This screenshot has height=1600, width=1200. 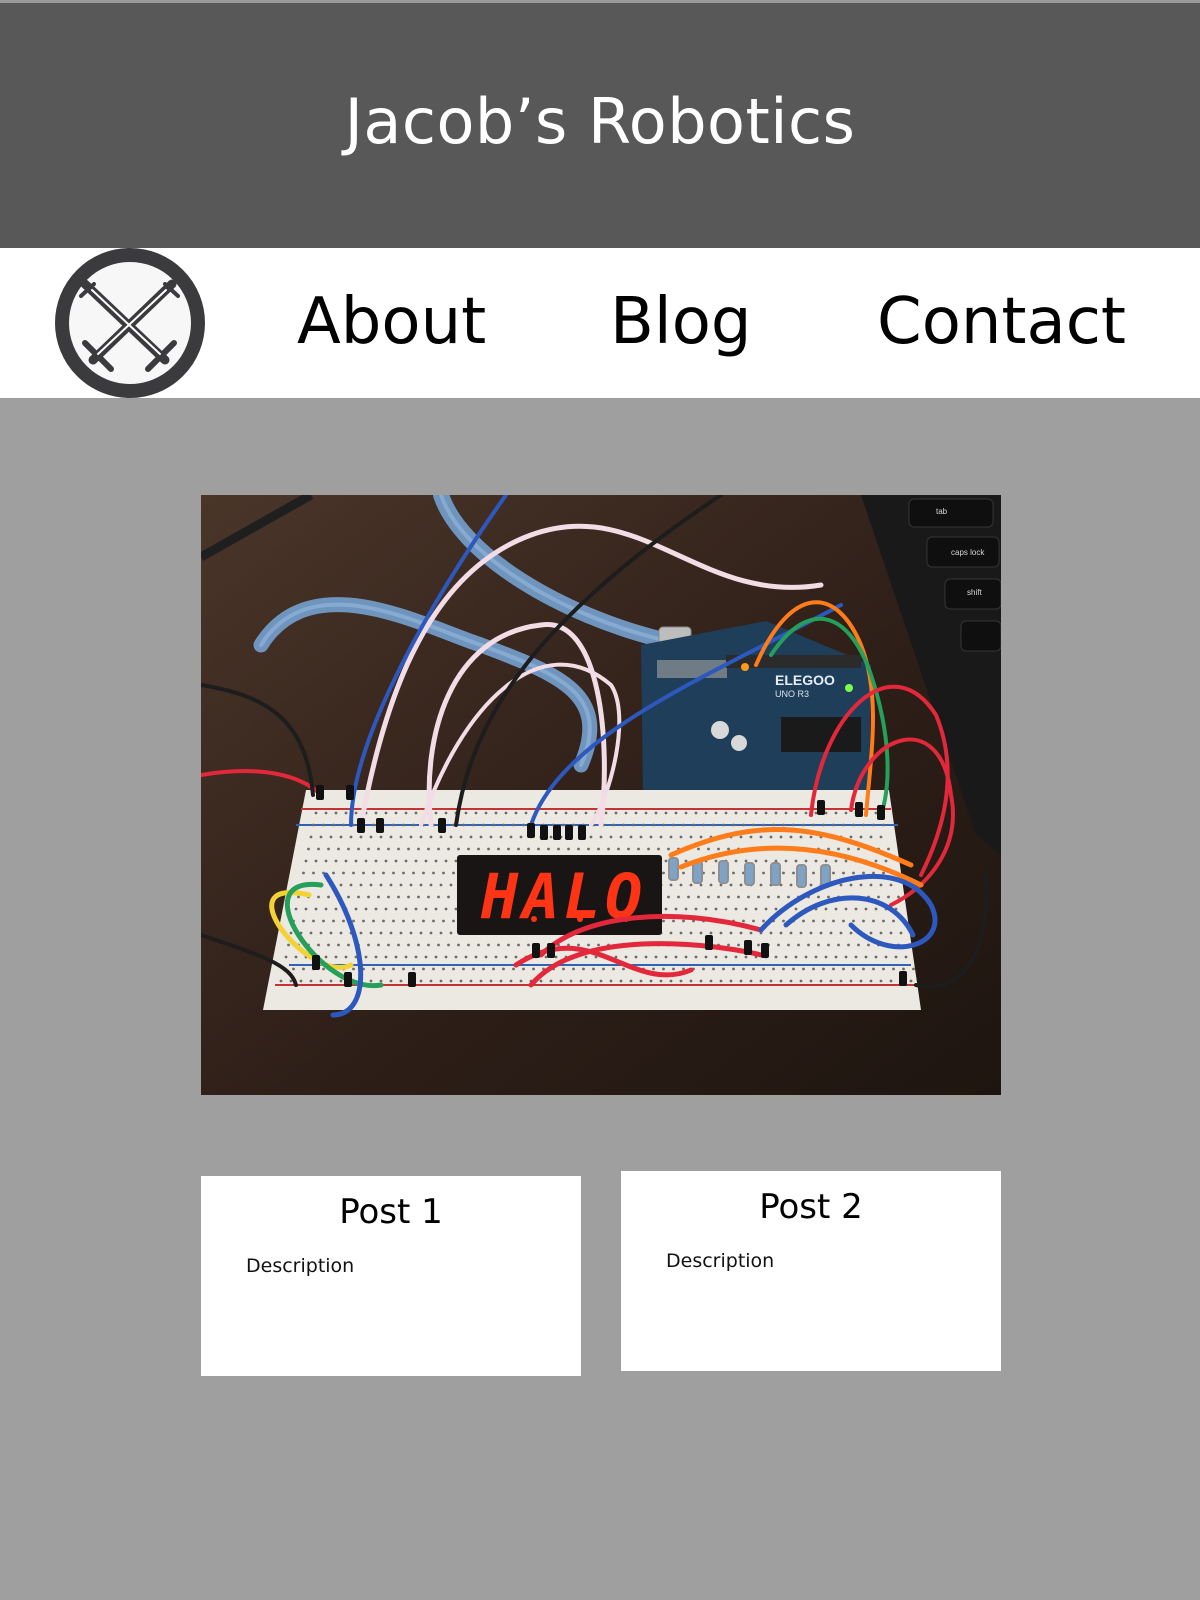 What do you see at coordinates (1001, 322) in the screenshot?
I see `nav-link-contact: Contact` at bounding box center [1001, 322].